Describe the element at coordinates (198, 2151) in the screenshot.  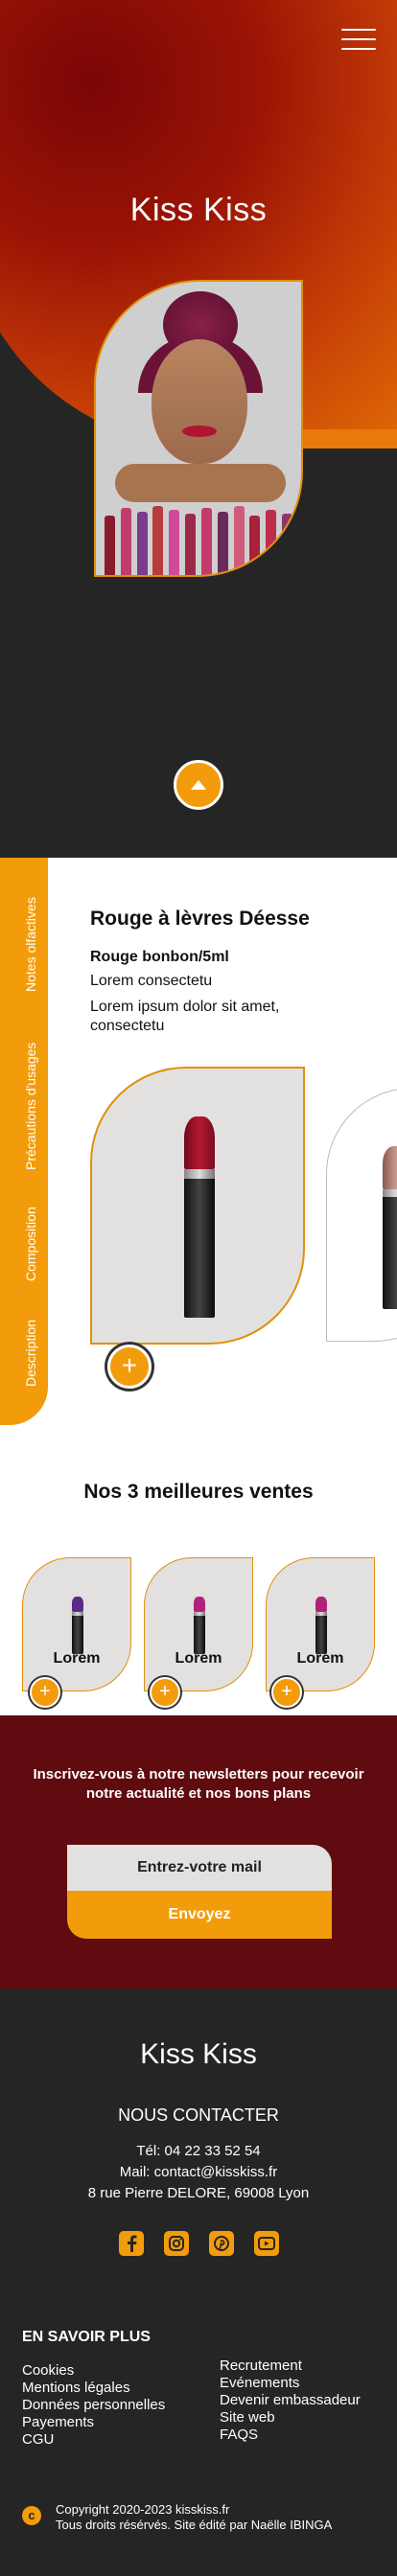
I see `contact-phone: Tél: 04 22 33 52 54` at that location.